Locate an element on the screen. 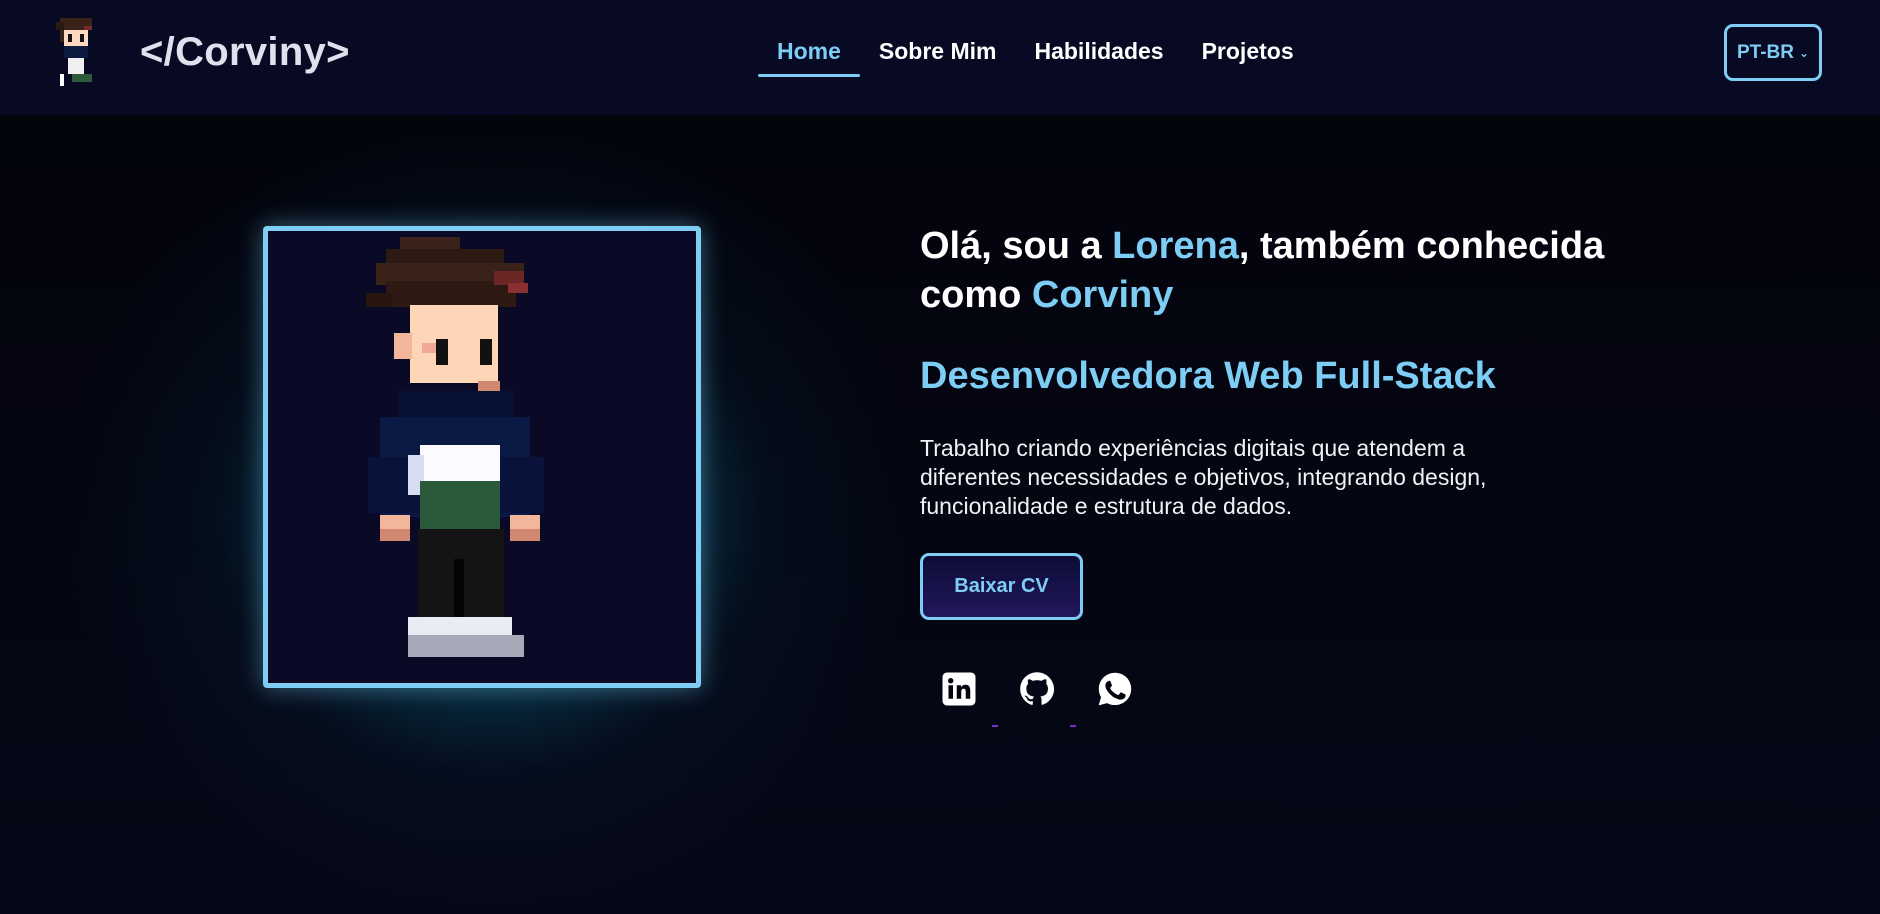 The width and height of the screenshot is (1880, 914). whatsapp-link is located at coordinates (1115, 689).